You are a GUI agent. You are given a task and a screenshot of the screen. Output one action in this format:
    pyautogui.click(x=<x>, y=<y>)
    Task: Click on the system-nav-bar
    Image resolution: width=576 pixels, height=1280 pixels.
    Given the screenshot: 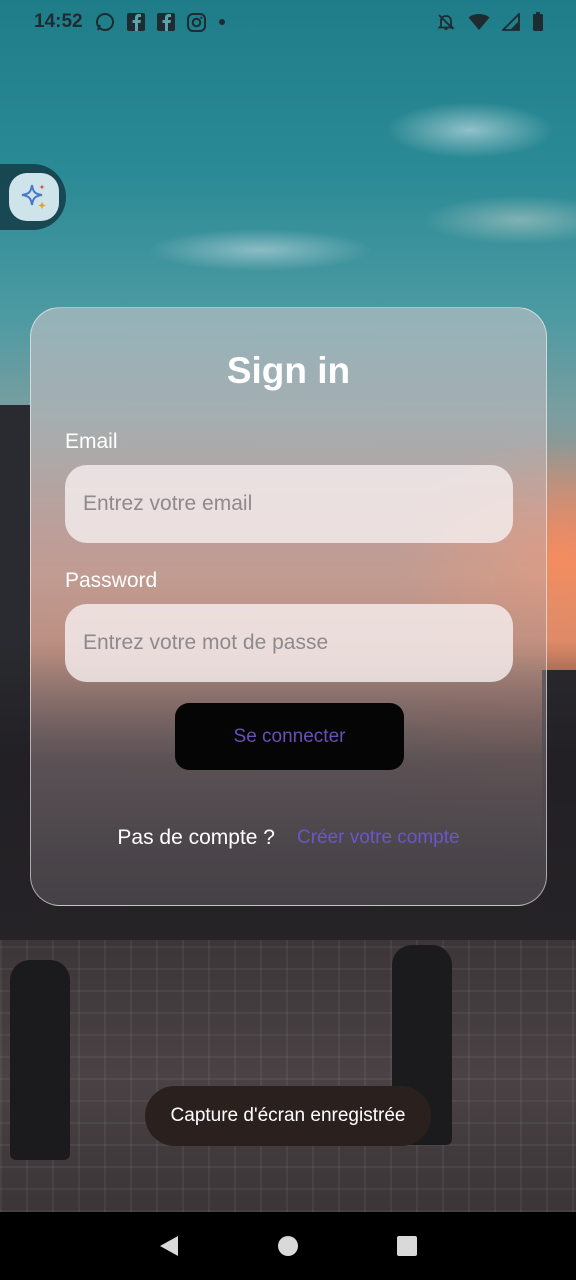 What is the action you would take?
    pyautogui.click(x=288, y=1246)
    